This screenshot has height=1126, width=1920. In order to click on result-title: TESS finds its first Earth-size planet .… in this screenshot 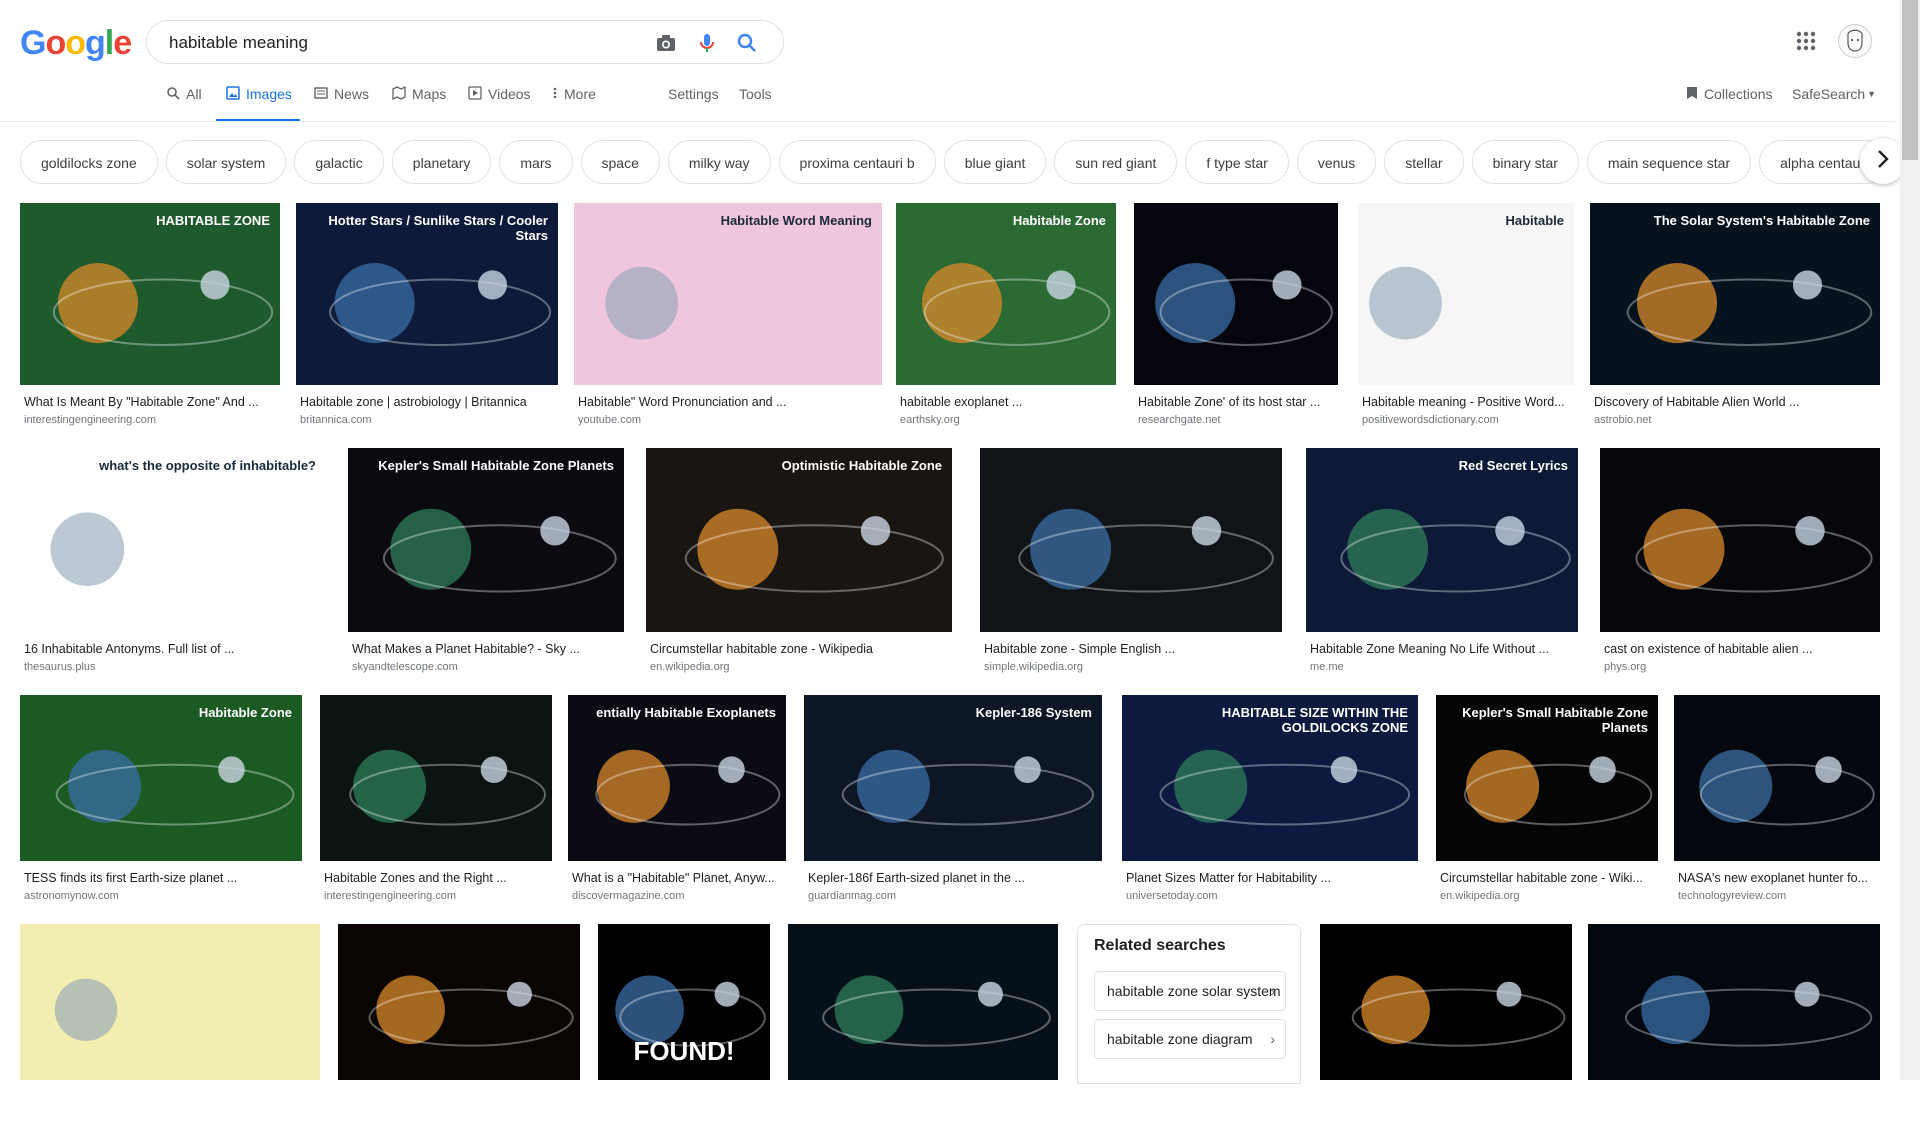, I will do `click(161, 878)`.